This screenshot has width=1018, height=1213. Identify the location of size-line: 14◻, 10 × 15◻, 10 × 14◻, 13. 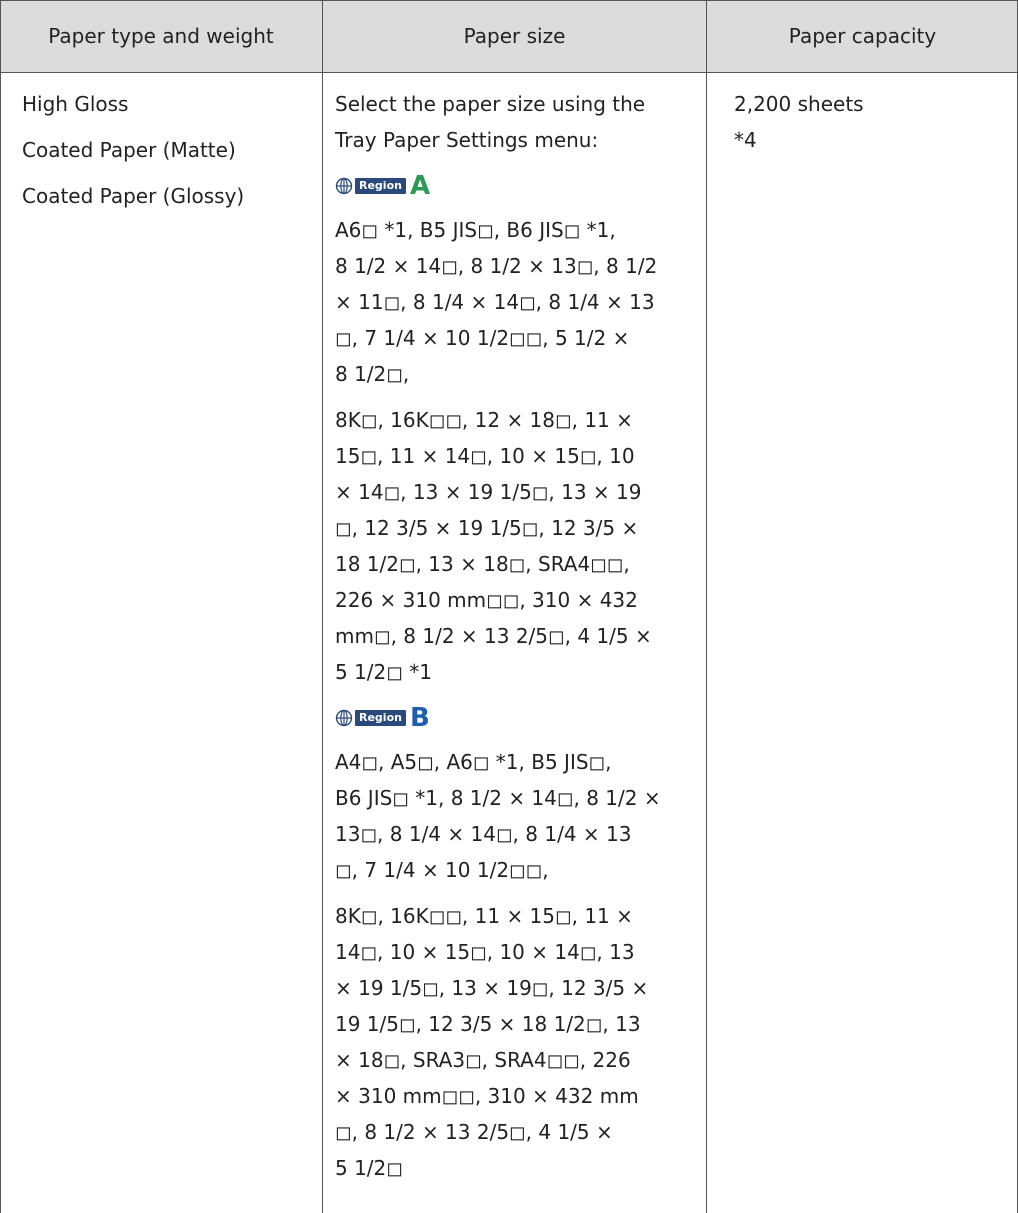
(485, 952).